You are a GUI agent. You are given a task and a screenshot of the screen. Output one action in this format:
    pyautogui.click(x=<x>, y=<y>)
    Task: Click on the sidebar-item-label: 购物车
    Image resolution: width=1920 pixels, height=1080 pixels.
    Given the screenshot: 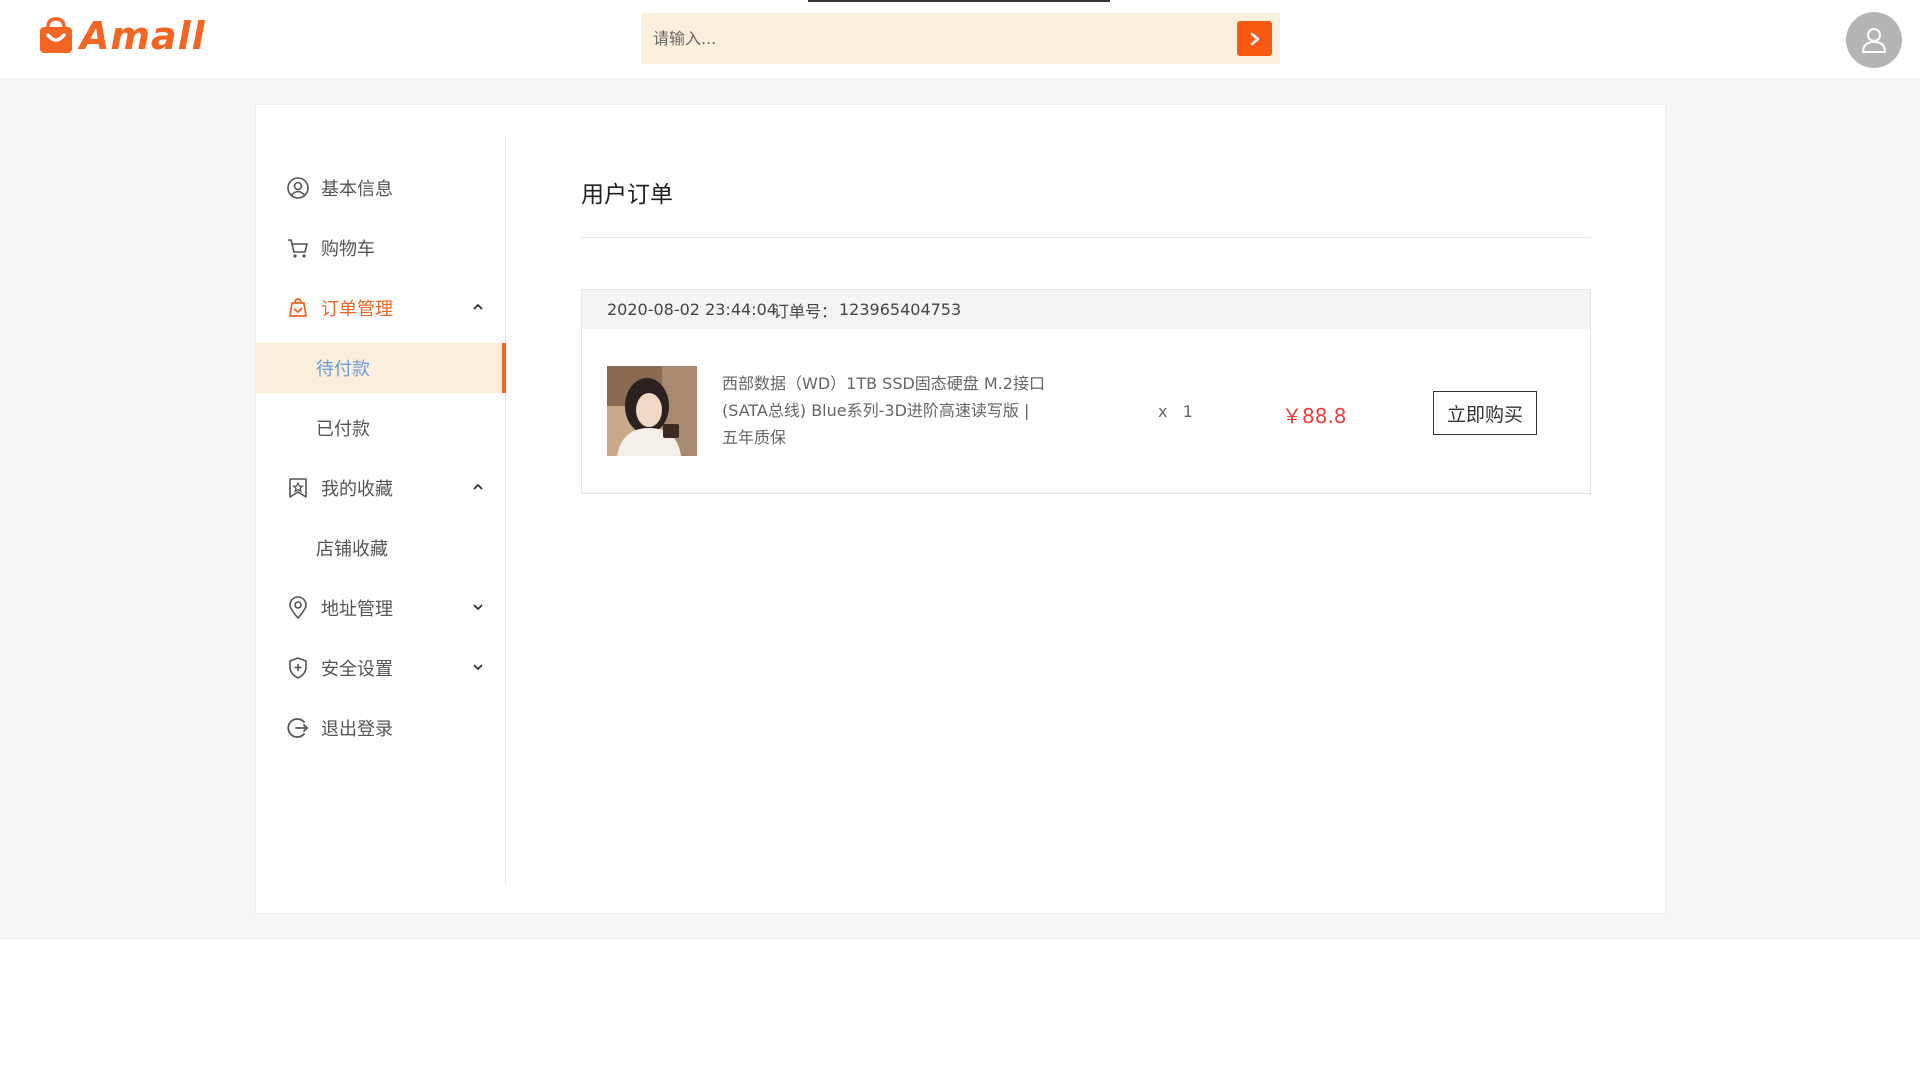 What is the action you would take?
    pyautogui.click(x=348, y=249)
    